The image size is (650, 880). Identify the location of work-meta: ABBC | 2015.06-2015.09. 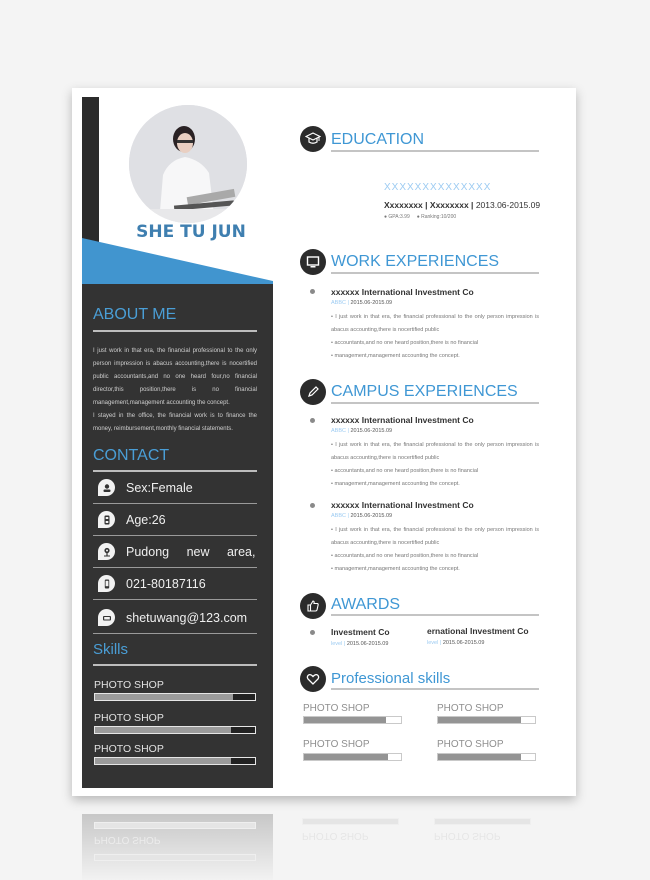
(361, 303).